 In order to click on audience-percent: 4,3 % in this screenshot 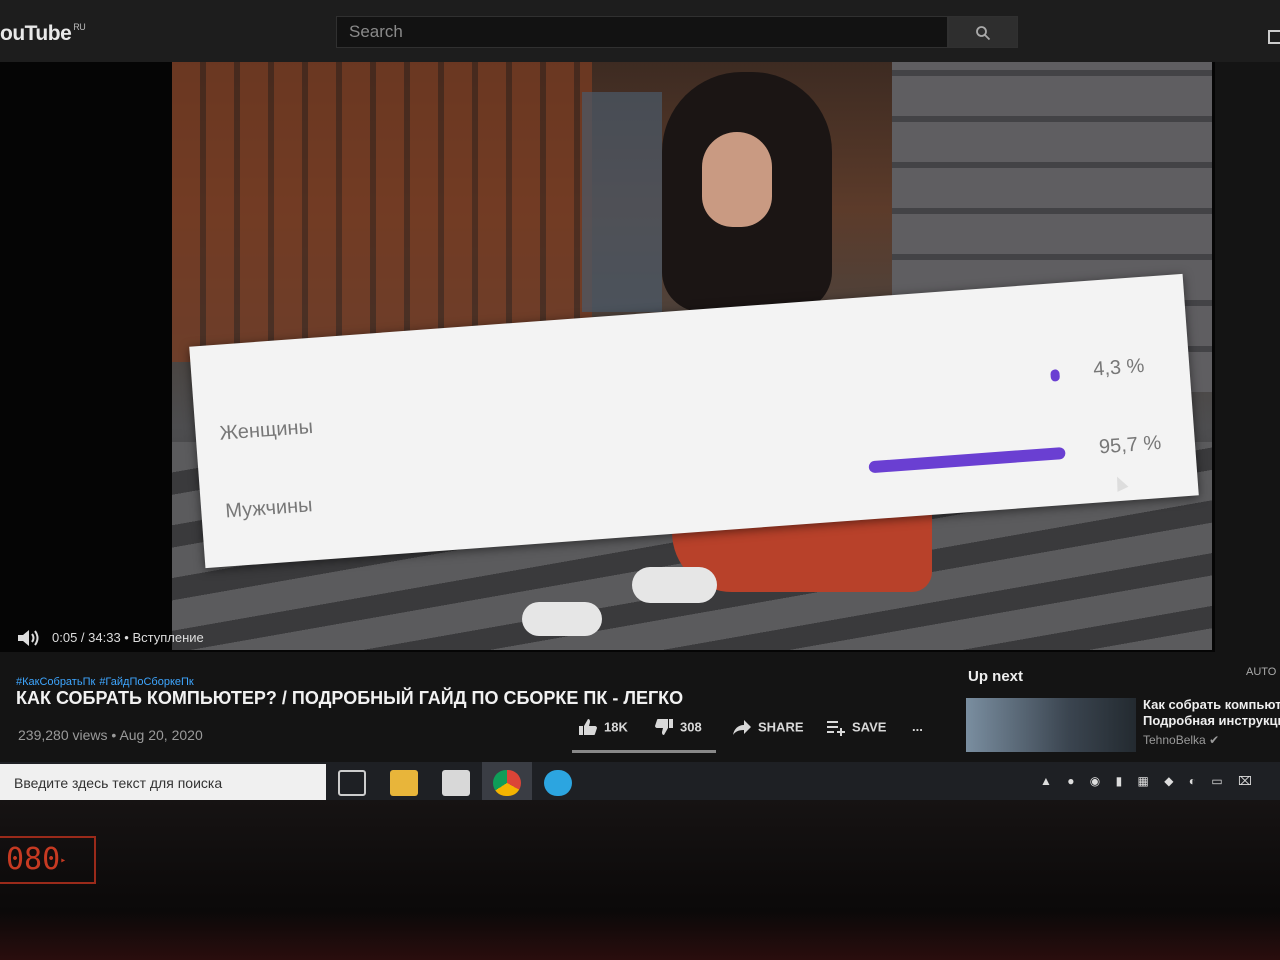, I will do `click(1119, 367)`.